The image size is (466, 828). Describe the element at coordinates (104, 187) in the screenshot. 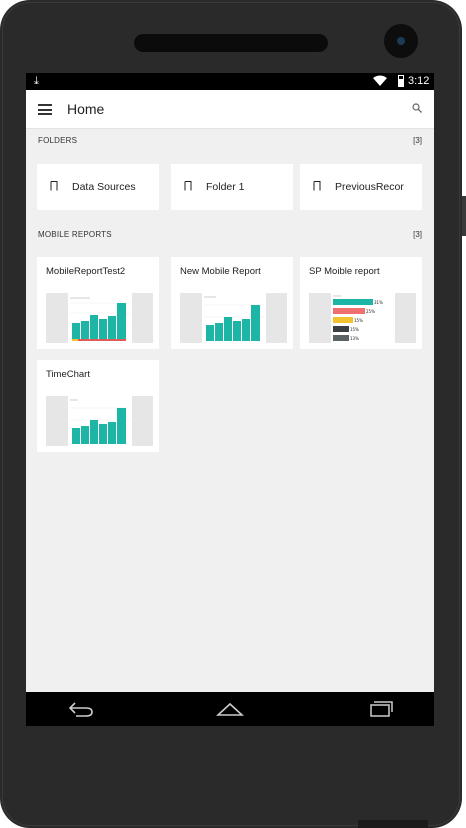

I see `folder-label: Data Sources` at that location.